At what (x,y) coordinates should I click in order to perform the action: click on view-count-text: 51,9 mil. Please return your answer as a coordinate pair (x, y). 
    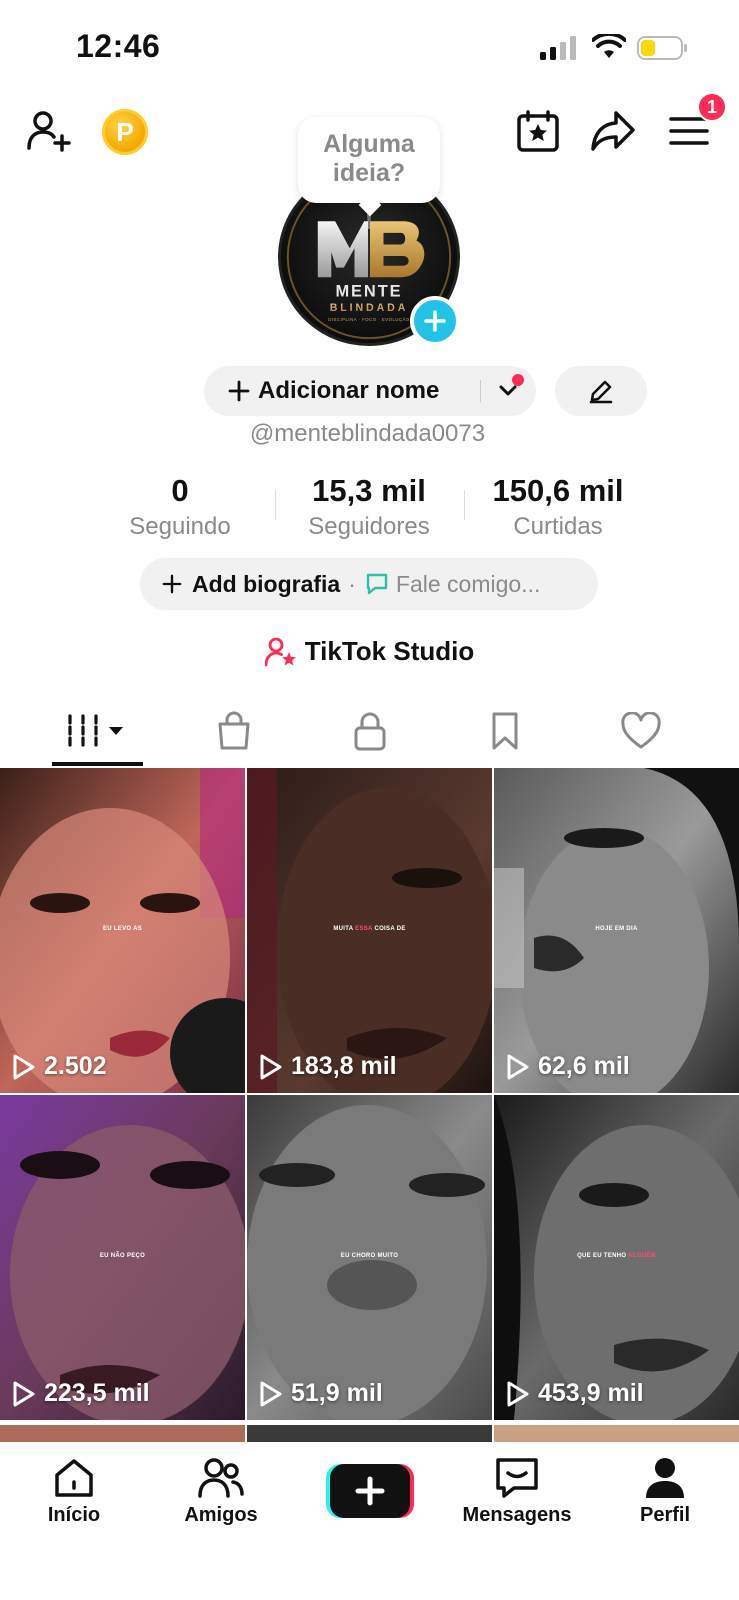
    Looking at the image, I should click on (337, 1393).